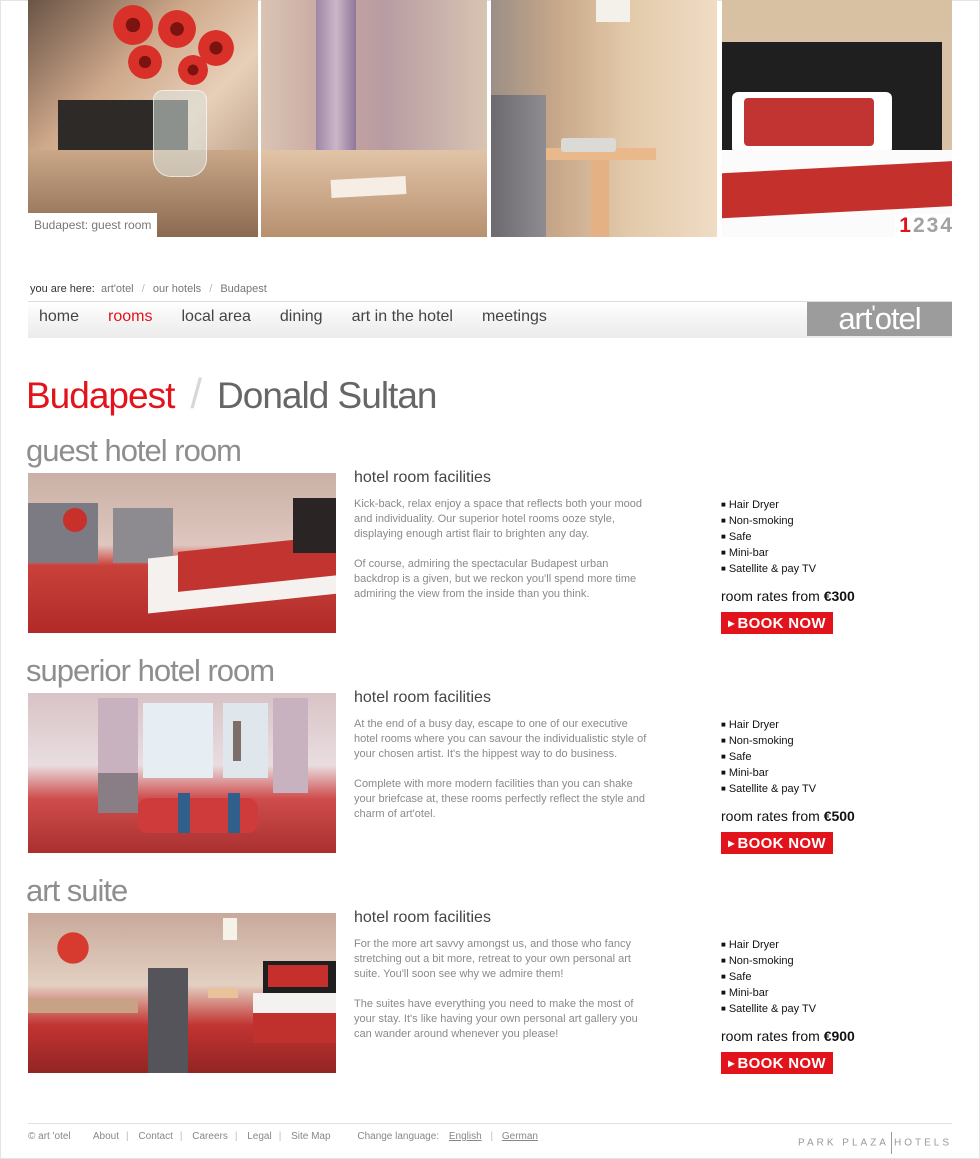  I want to click on breadcrumb-artotel-link: art'otel, so click(117, 289).